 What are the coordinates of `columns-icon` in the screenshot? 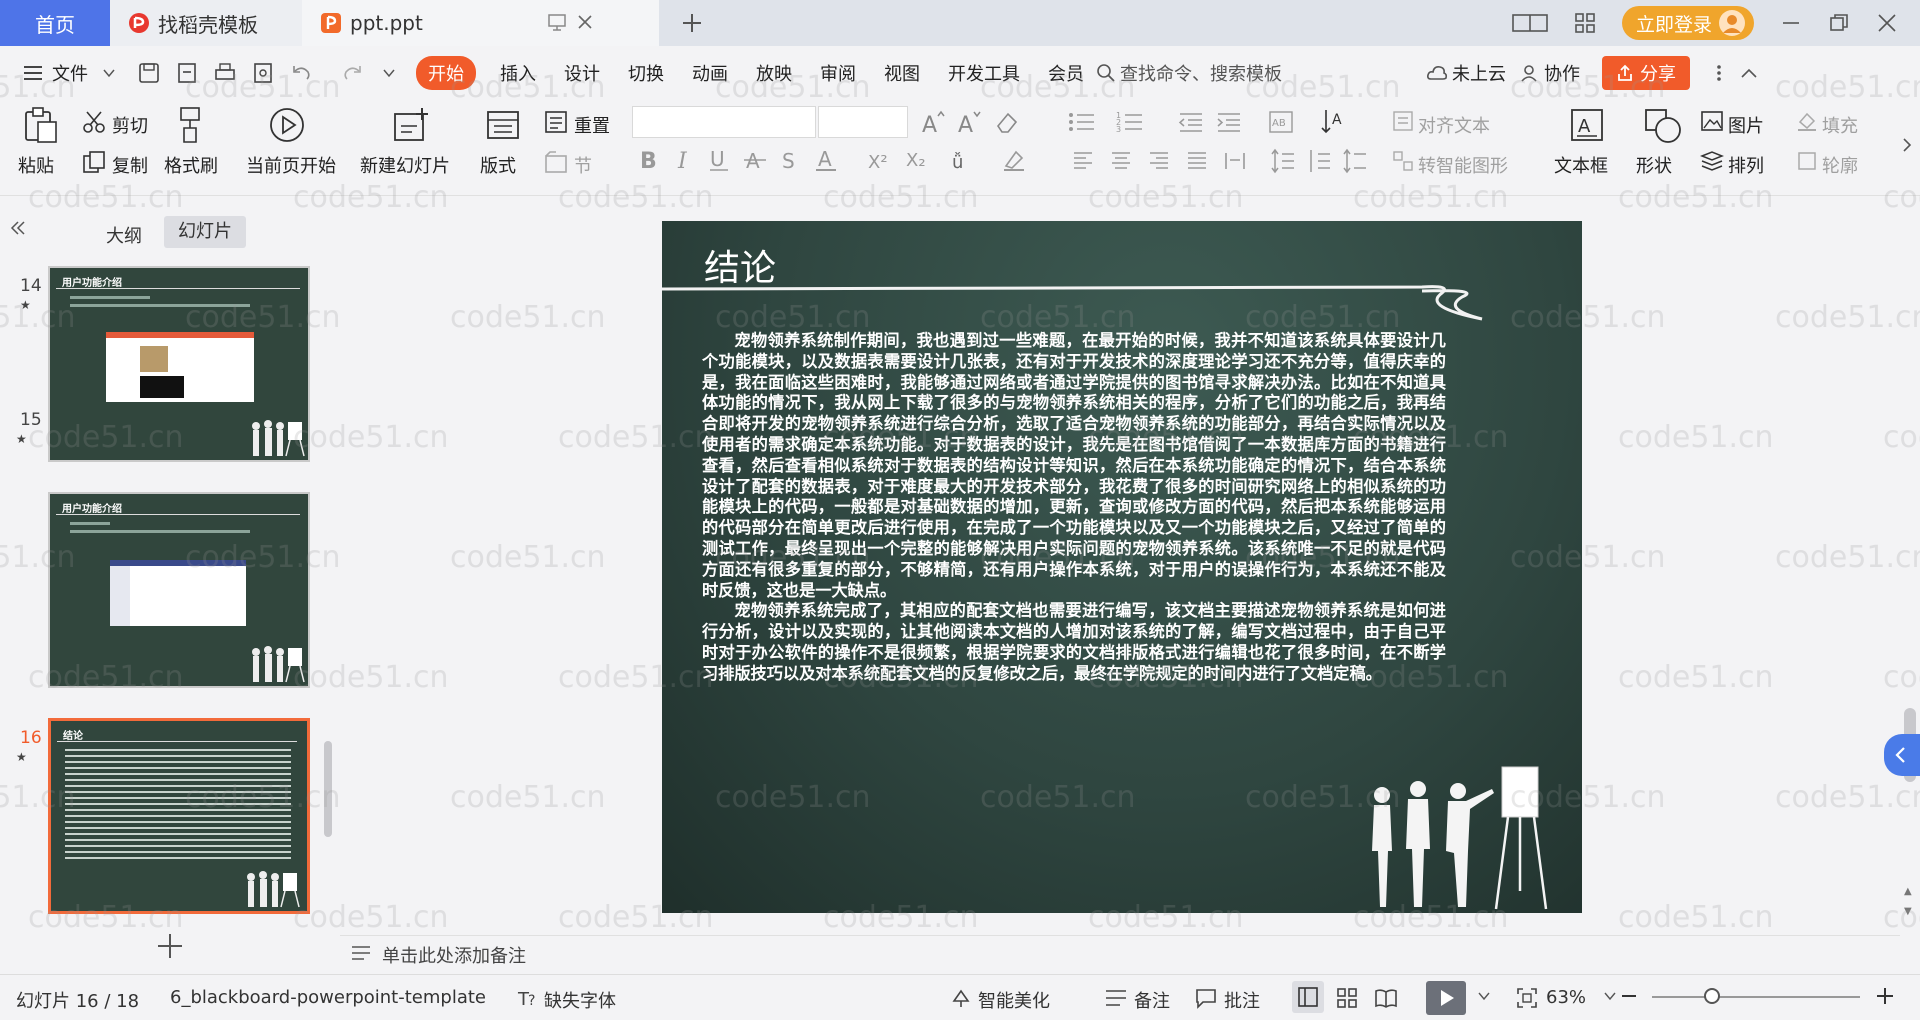 It's located at (1355, 161).